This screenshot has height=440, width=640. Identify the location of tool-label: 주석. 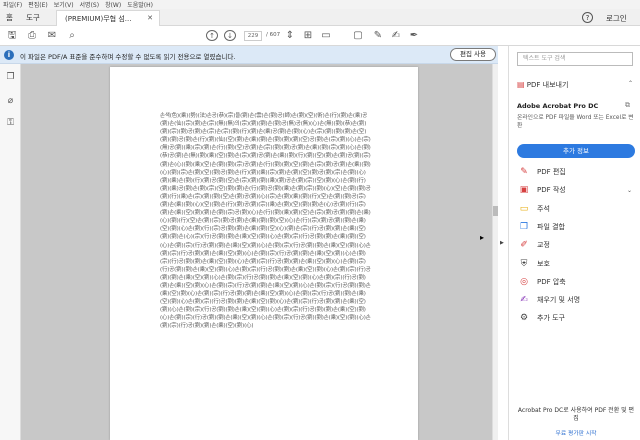
(543, 208).